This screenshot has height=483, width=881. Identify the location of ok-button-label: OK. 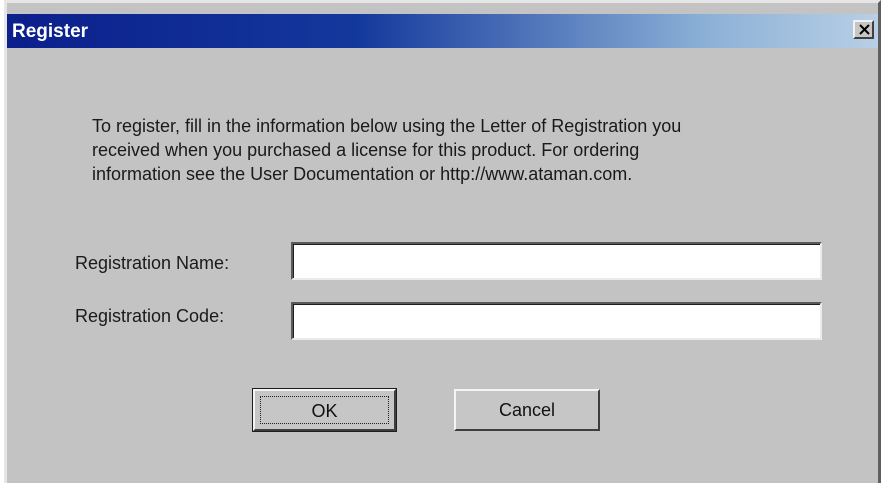
(324, 410).